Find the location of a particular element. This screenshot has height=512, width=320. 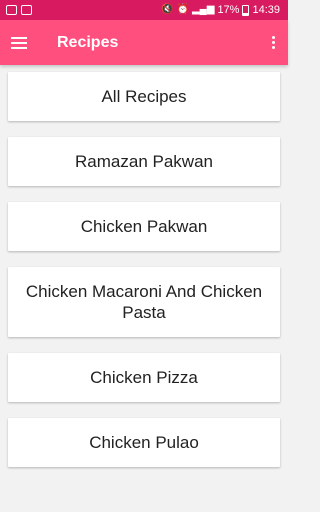

hamburger-menu-icon is located at coordinates (20, 43).